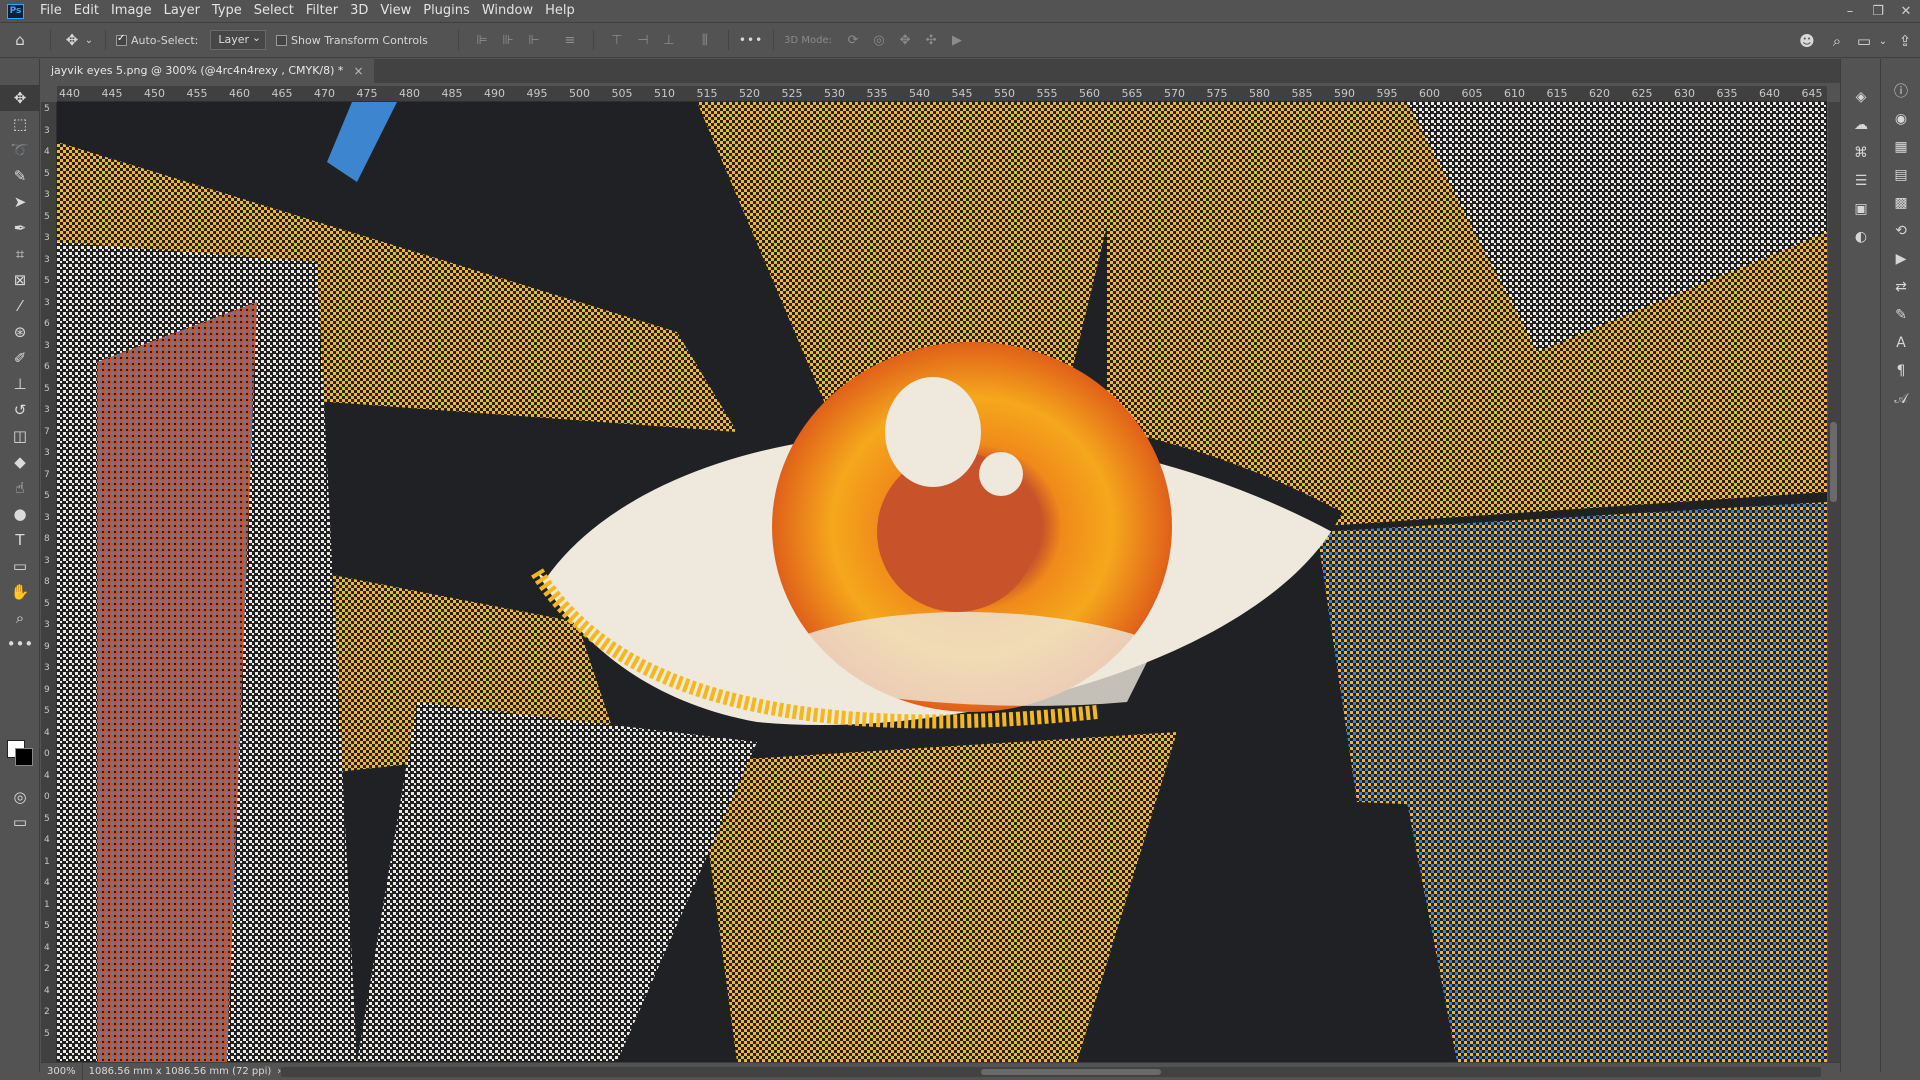 This screenshot has width=1920, height=1080. What do you see at coordinates (751, 40) in the screenshot?
I see `more-options-button: •••` at bounding box center [751, 40].